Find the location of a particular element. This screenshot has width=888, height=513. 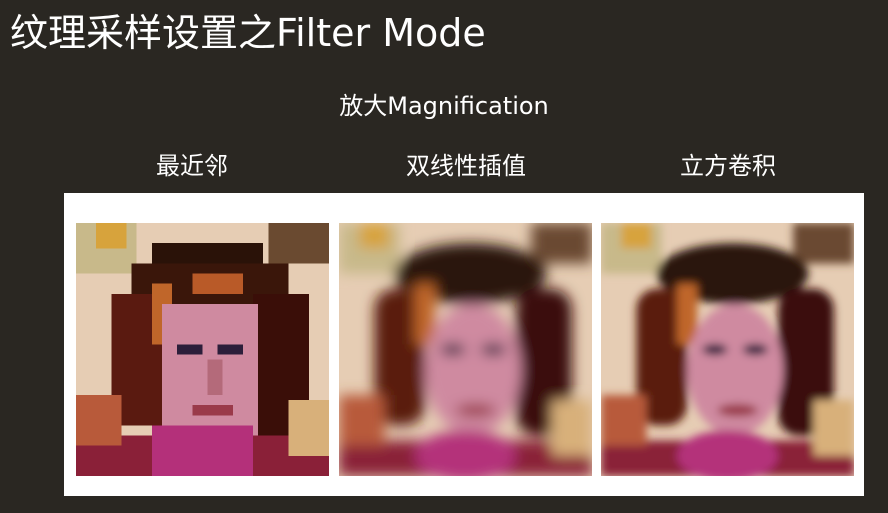

column-label-nearest: 最近邻 is located at coordinates (192, 166).